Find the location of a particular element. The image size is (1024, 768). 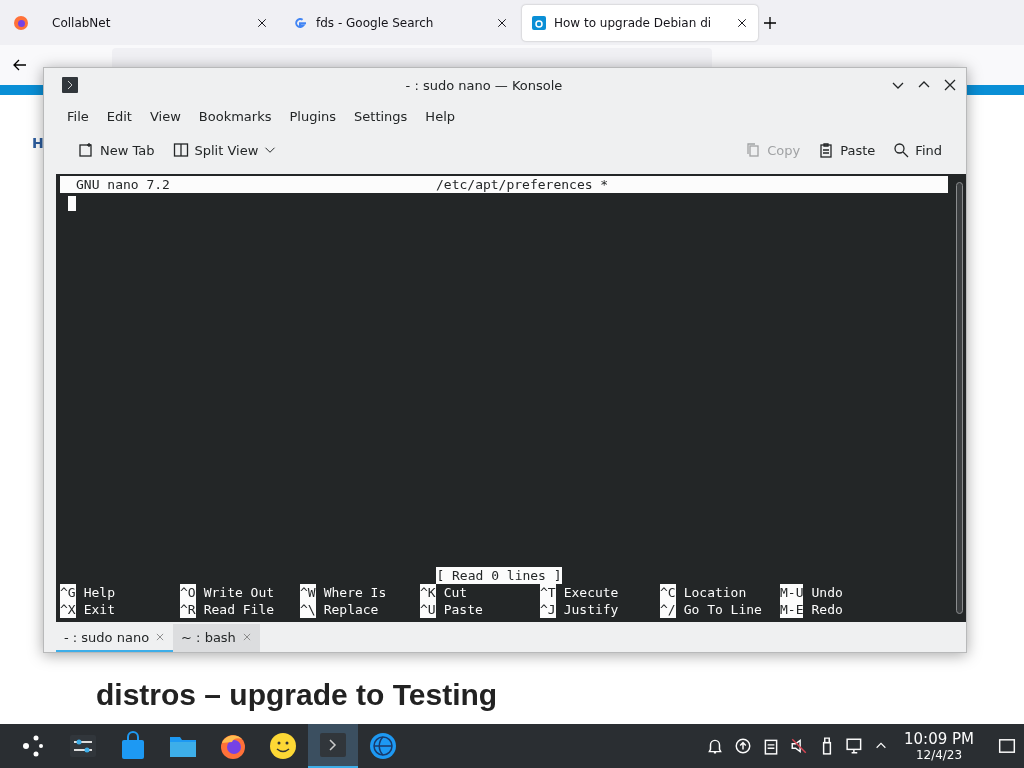

firefox-icon is located at coordinates (21, 22).